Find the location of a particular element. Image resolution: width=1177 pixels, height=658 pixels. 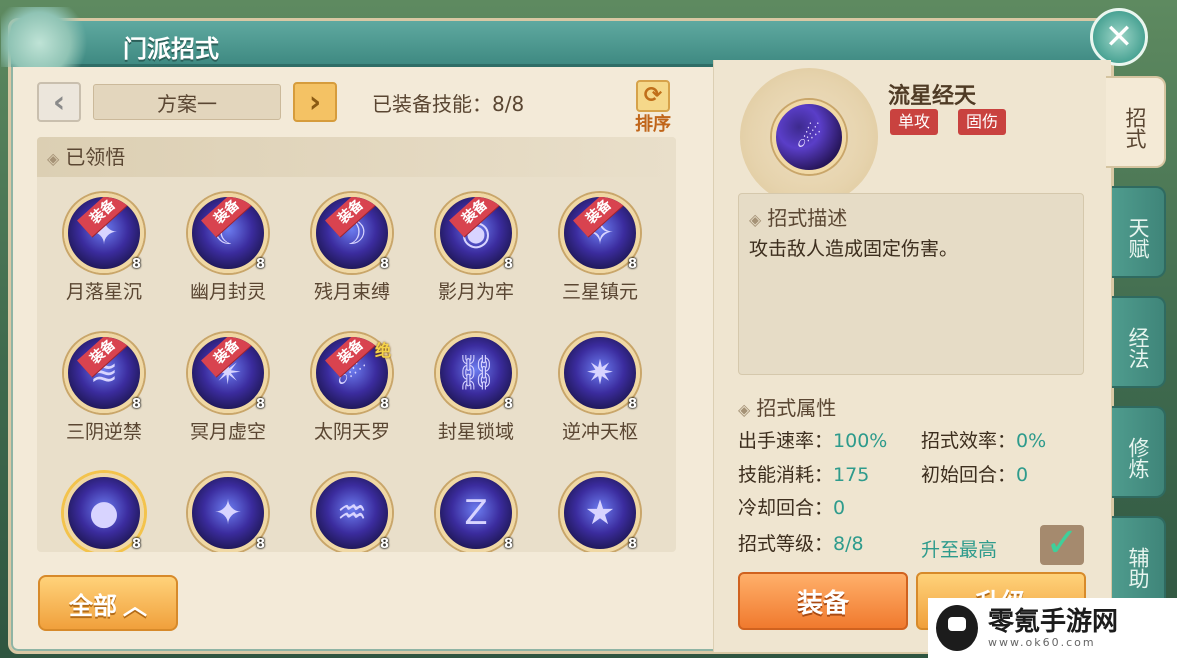

skill-name: 影月为牢 is located at coordinates (475, 292).